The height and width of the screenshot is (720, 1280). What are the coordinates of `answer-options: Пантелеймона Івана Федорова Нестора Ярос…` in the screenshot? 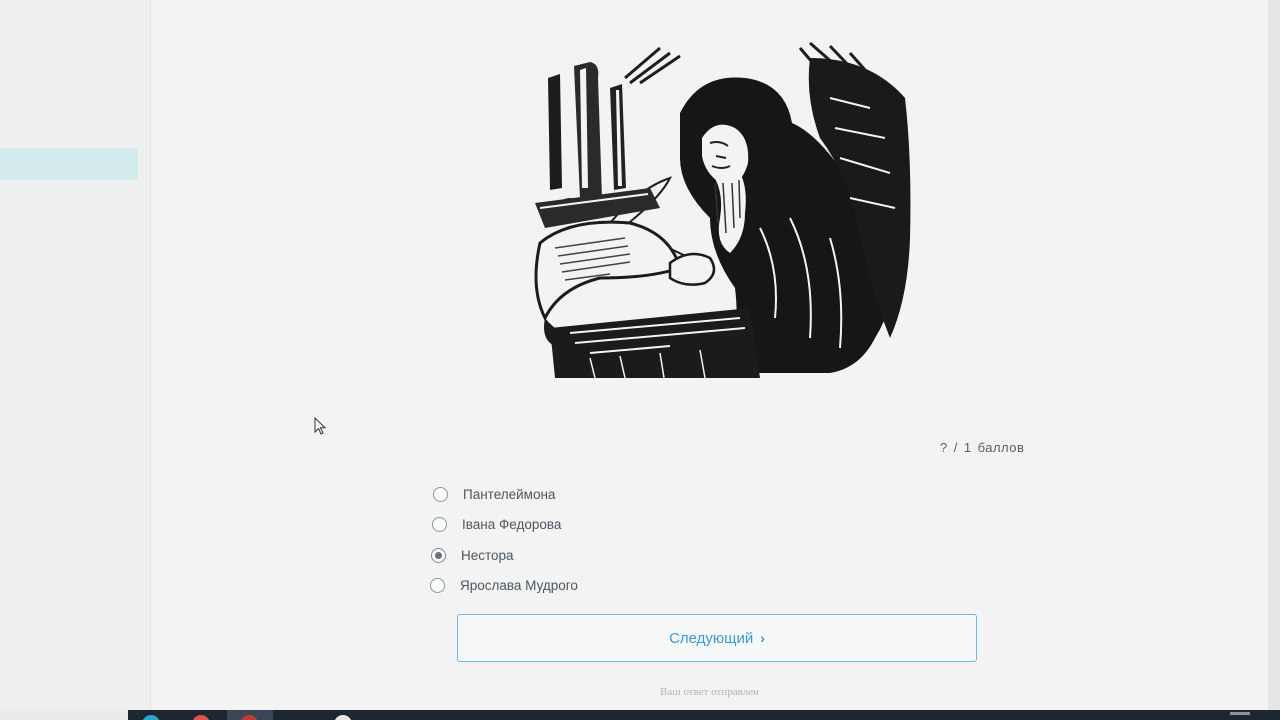 It's located at (504, 540).